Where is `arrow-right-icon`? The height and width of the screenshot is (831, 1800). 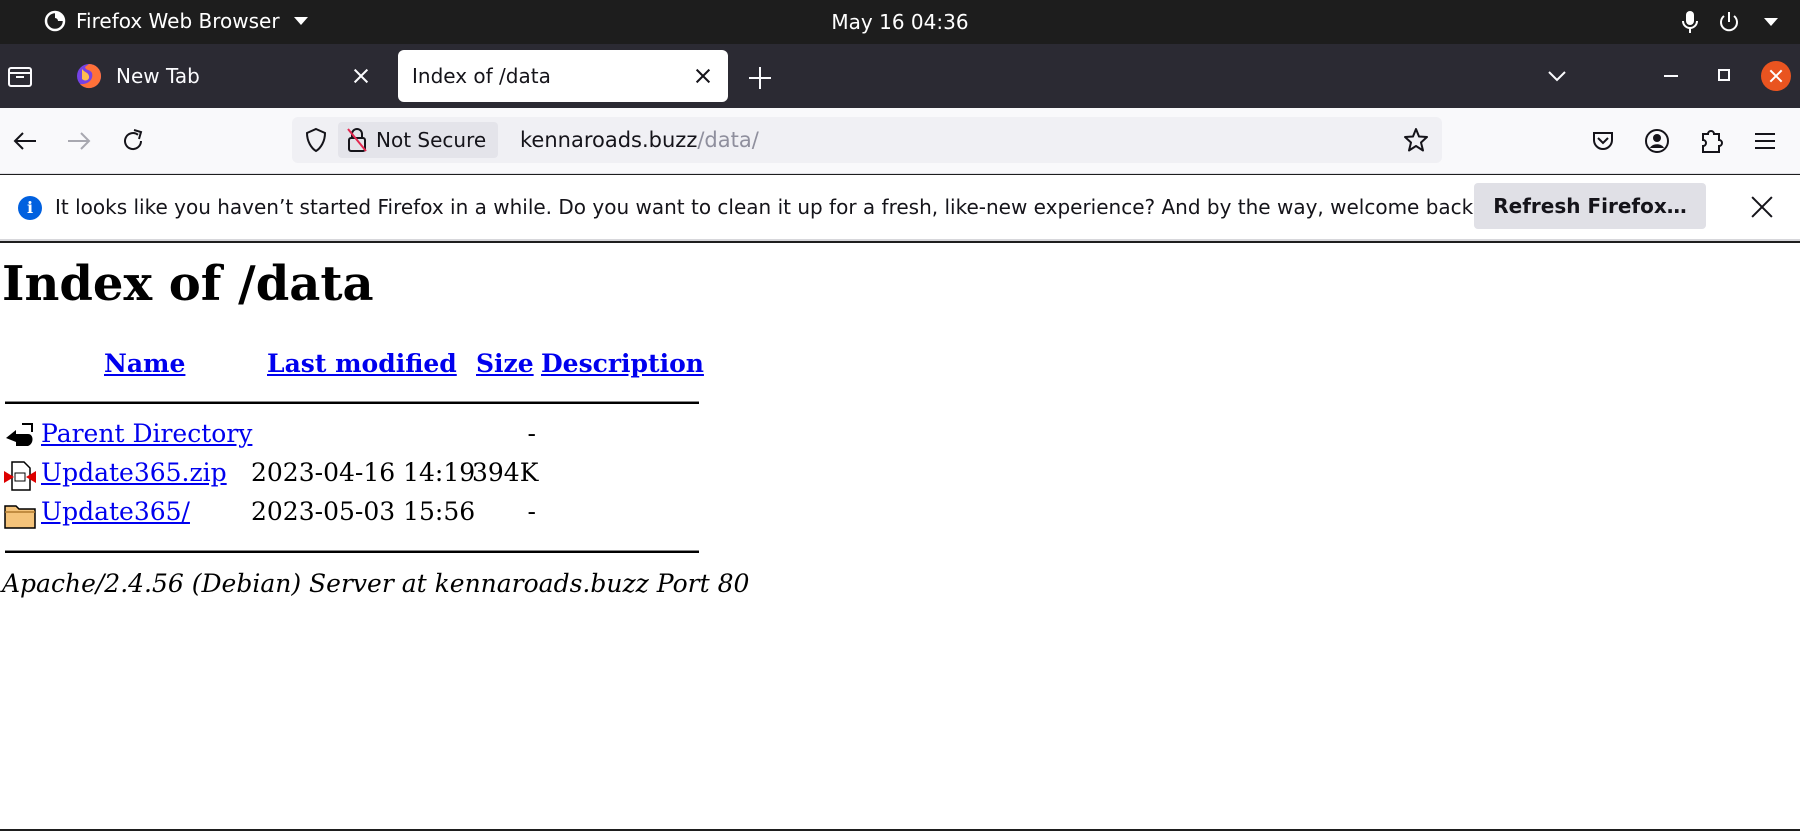 arrow-right-icon is located at coordinates (79, 141).